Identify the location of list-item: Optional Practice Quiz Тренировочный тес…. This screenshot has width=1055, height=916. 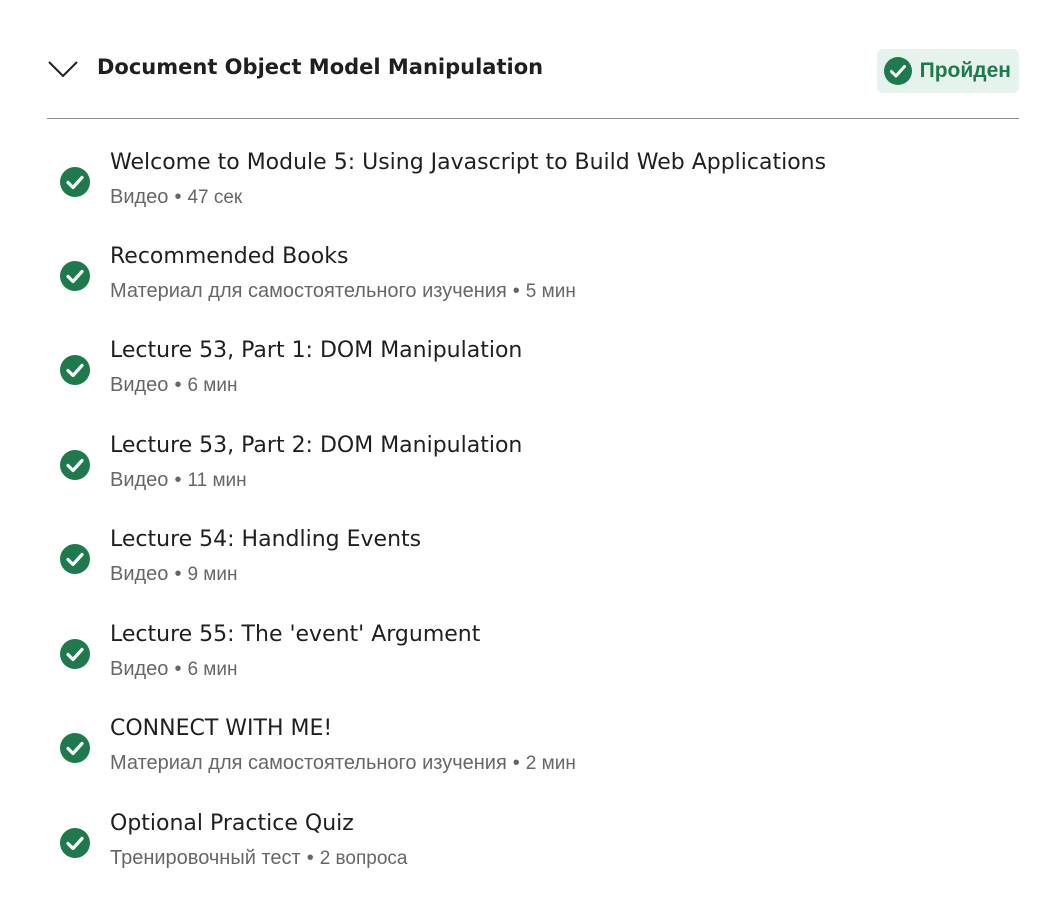
(535, 846).